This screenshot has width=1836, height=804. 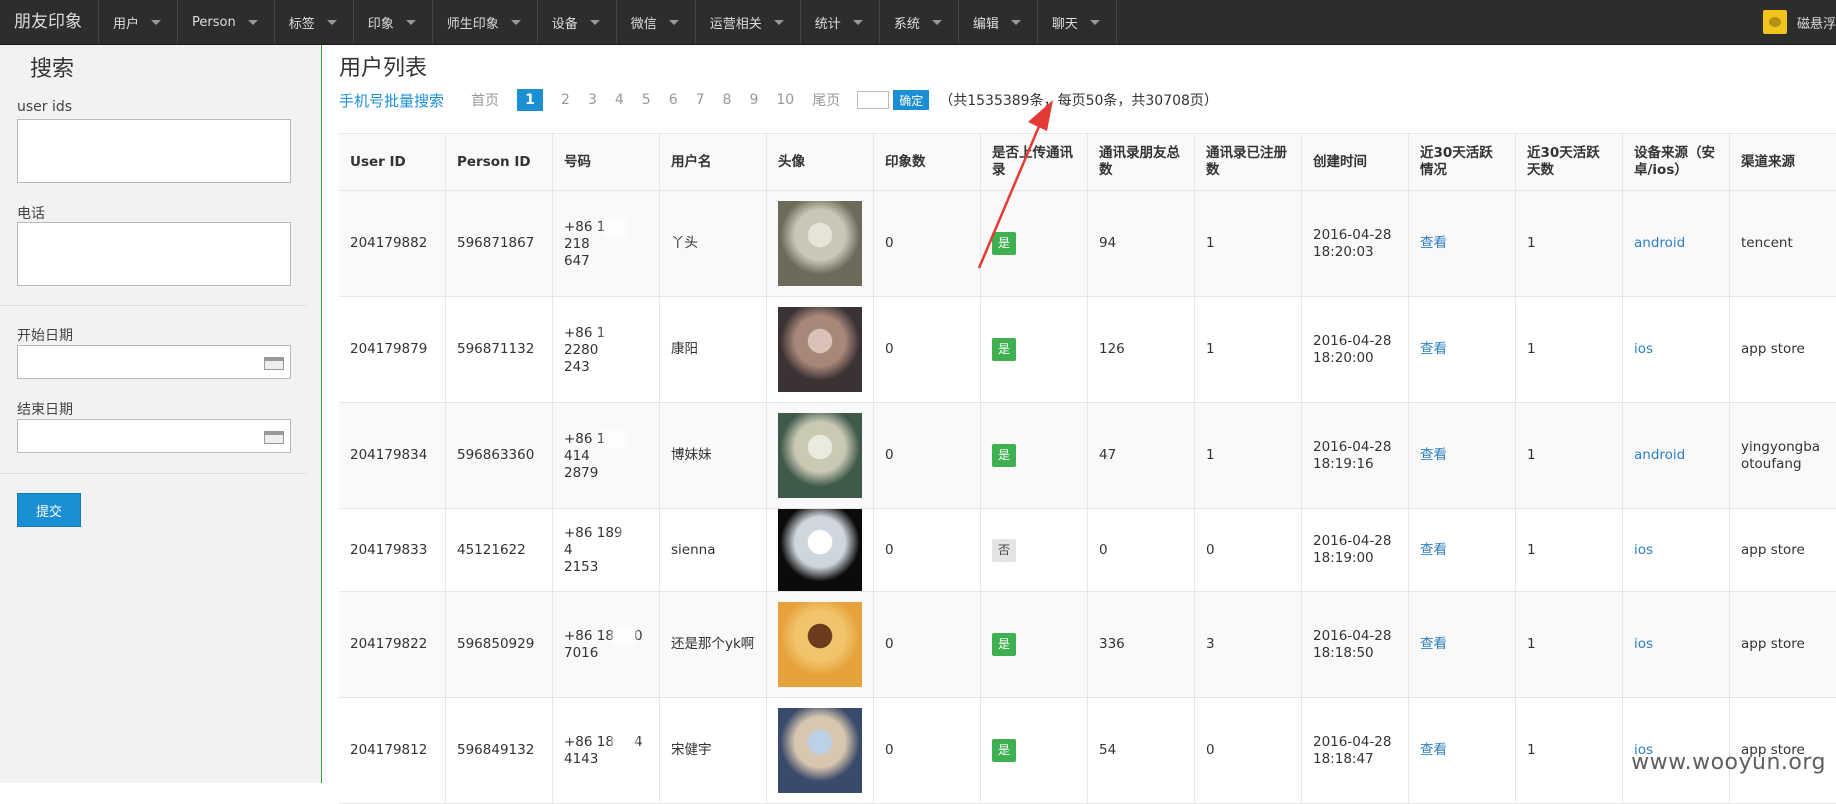 I want to click on last-page-link: 尾页, so click(x=826, y=100).